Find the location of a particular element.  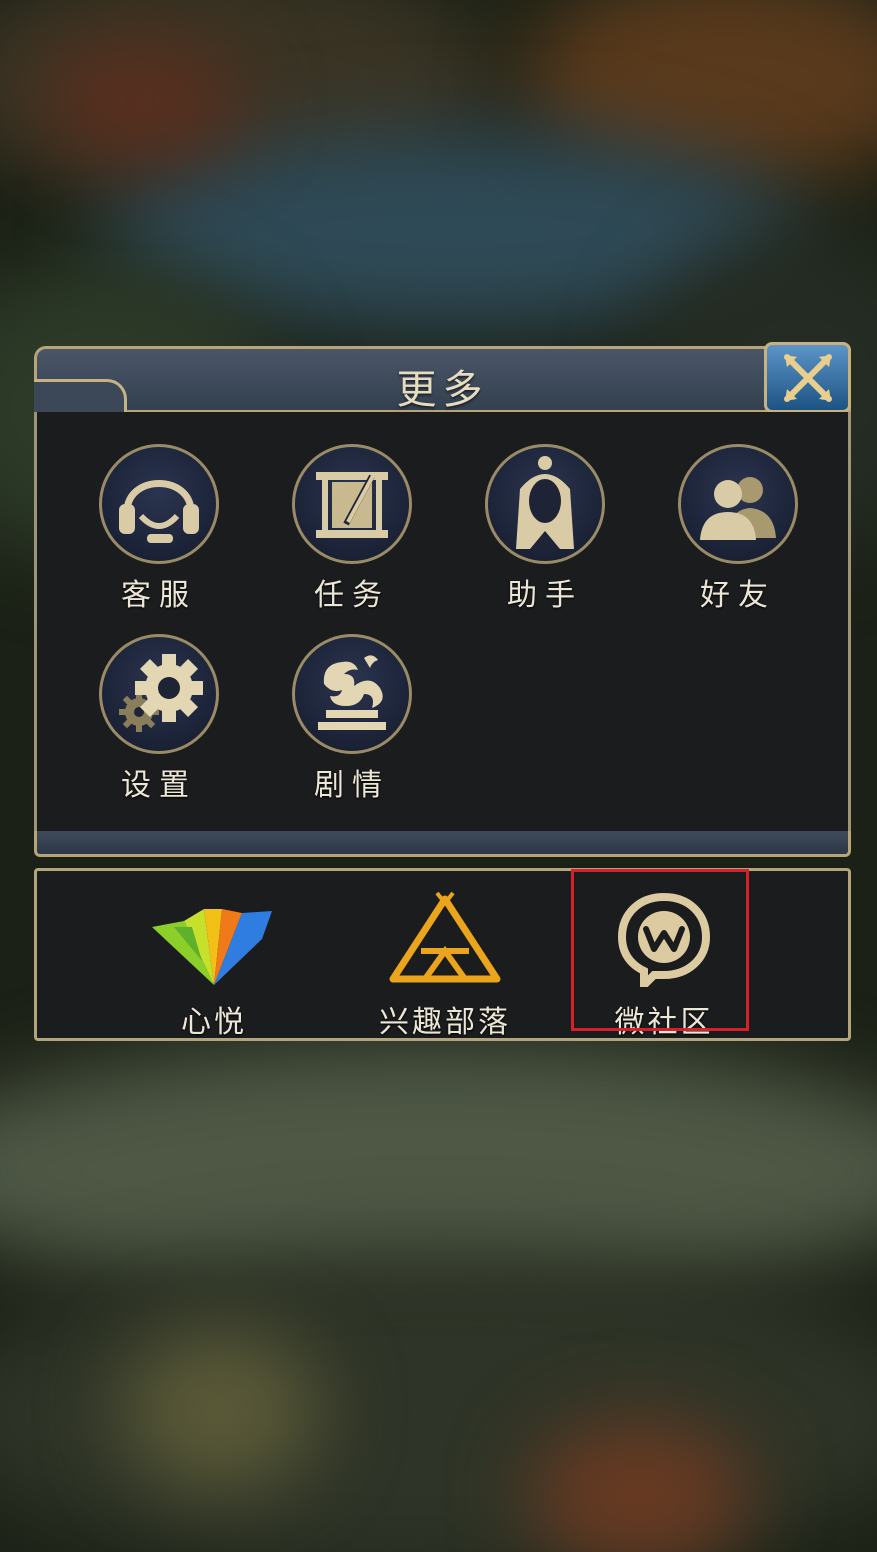

quests-circle is located at coordinates (352, 504).